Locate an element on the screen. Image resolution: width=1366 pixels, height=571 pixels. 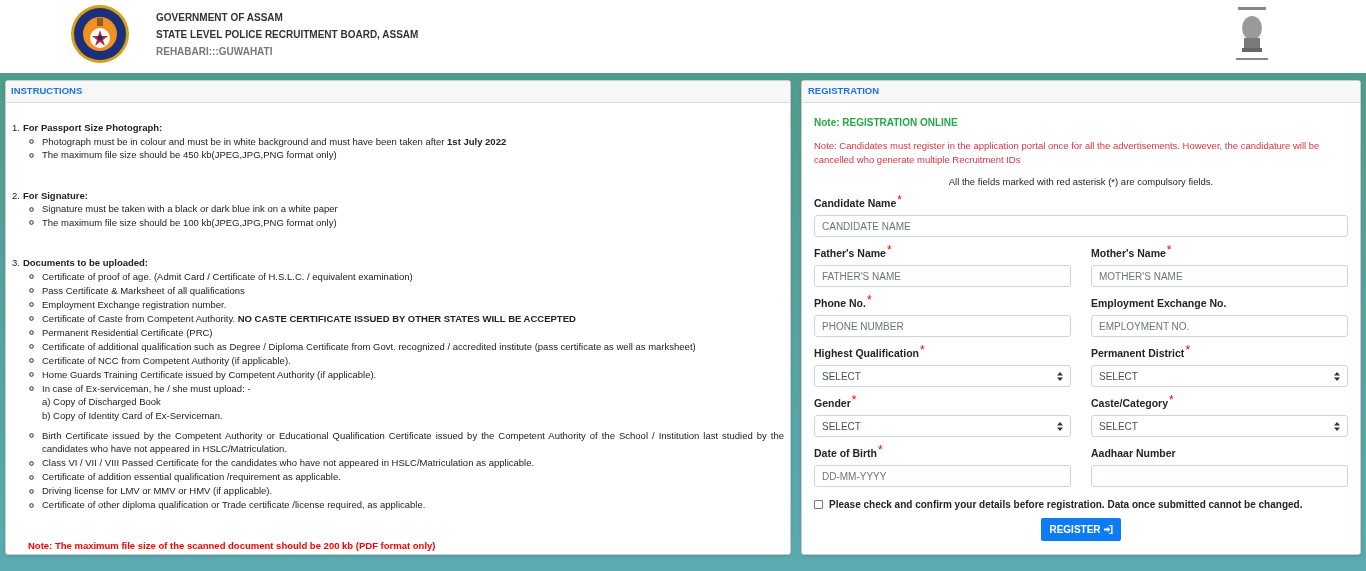
field-label: Caste/Category is located at coordinates (1130, 404).